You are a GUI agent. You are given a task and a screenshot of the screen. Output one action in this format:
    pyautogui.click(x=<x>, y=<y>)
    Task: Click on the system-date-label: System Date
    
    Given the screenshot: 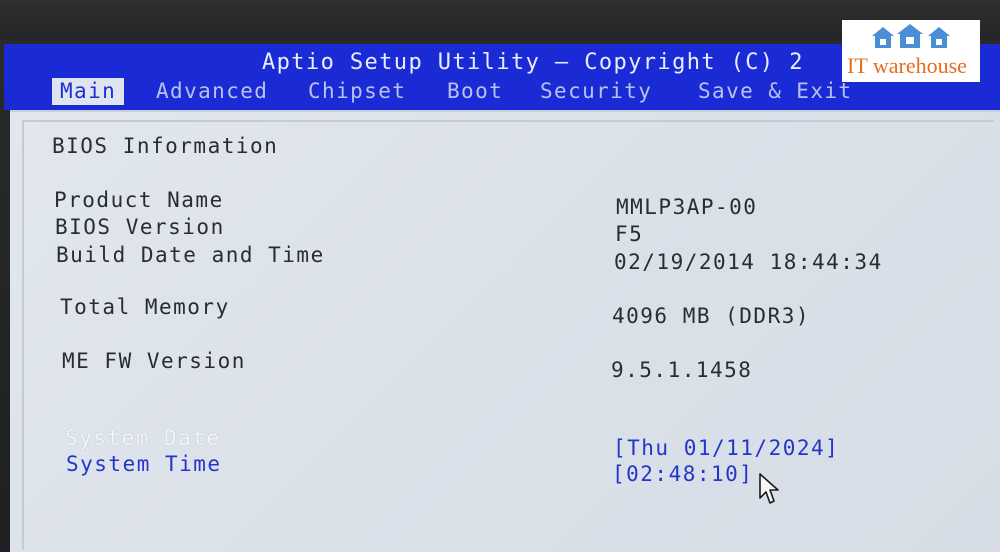 What is the action you would take?
    pyautogui.click(x=143, y=438)
    